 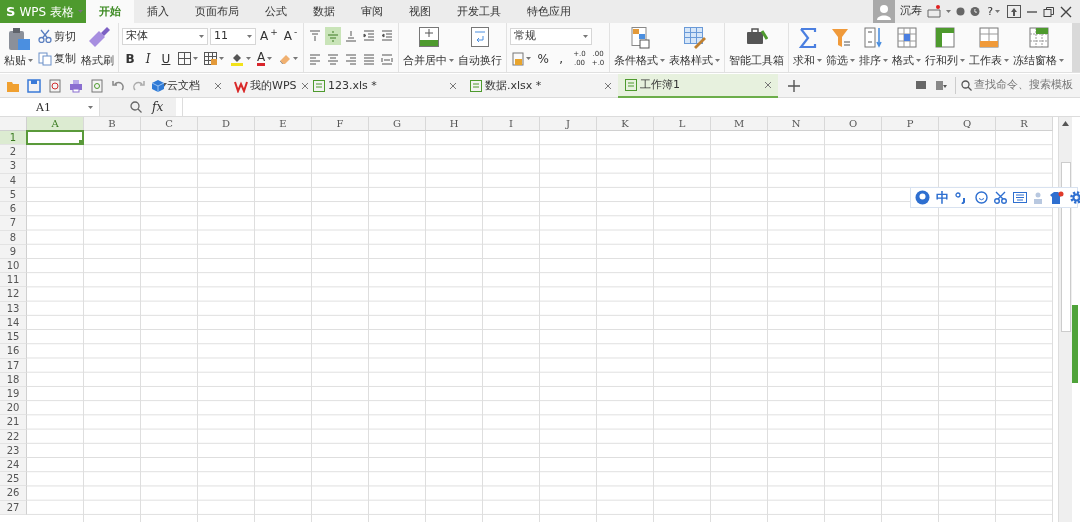 I want to click on column-header: C, so click(x=169, y=124).